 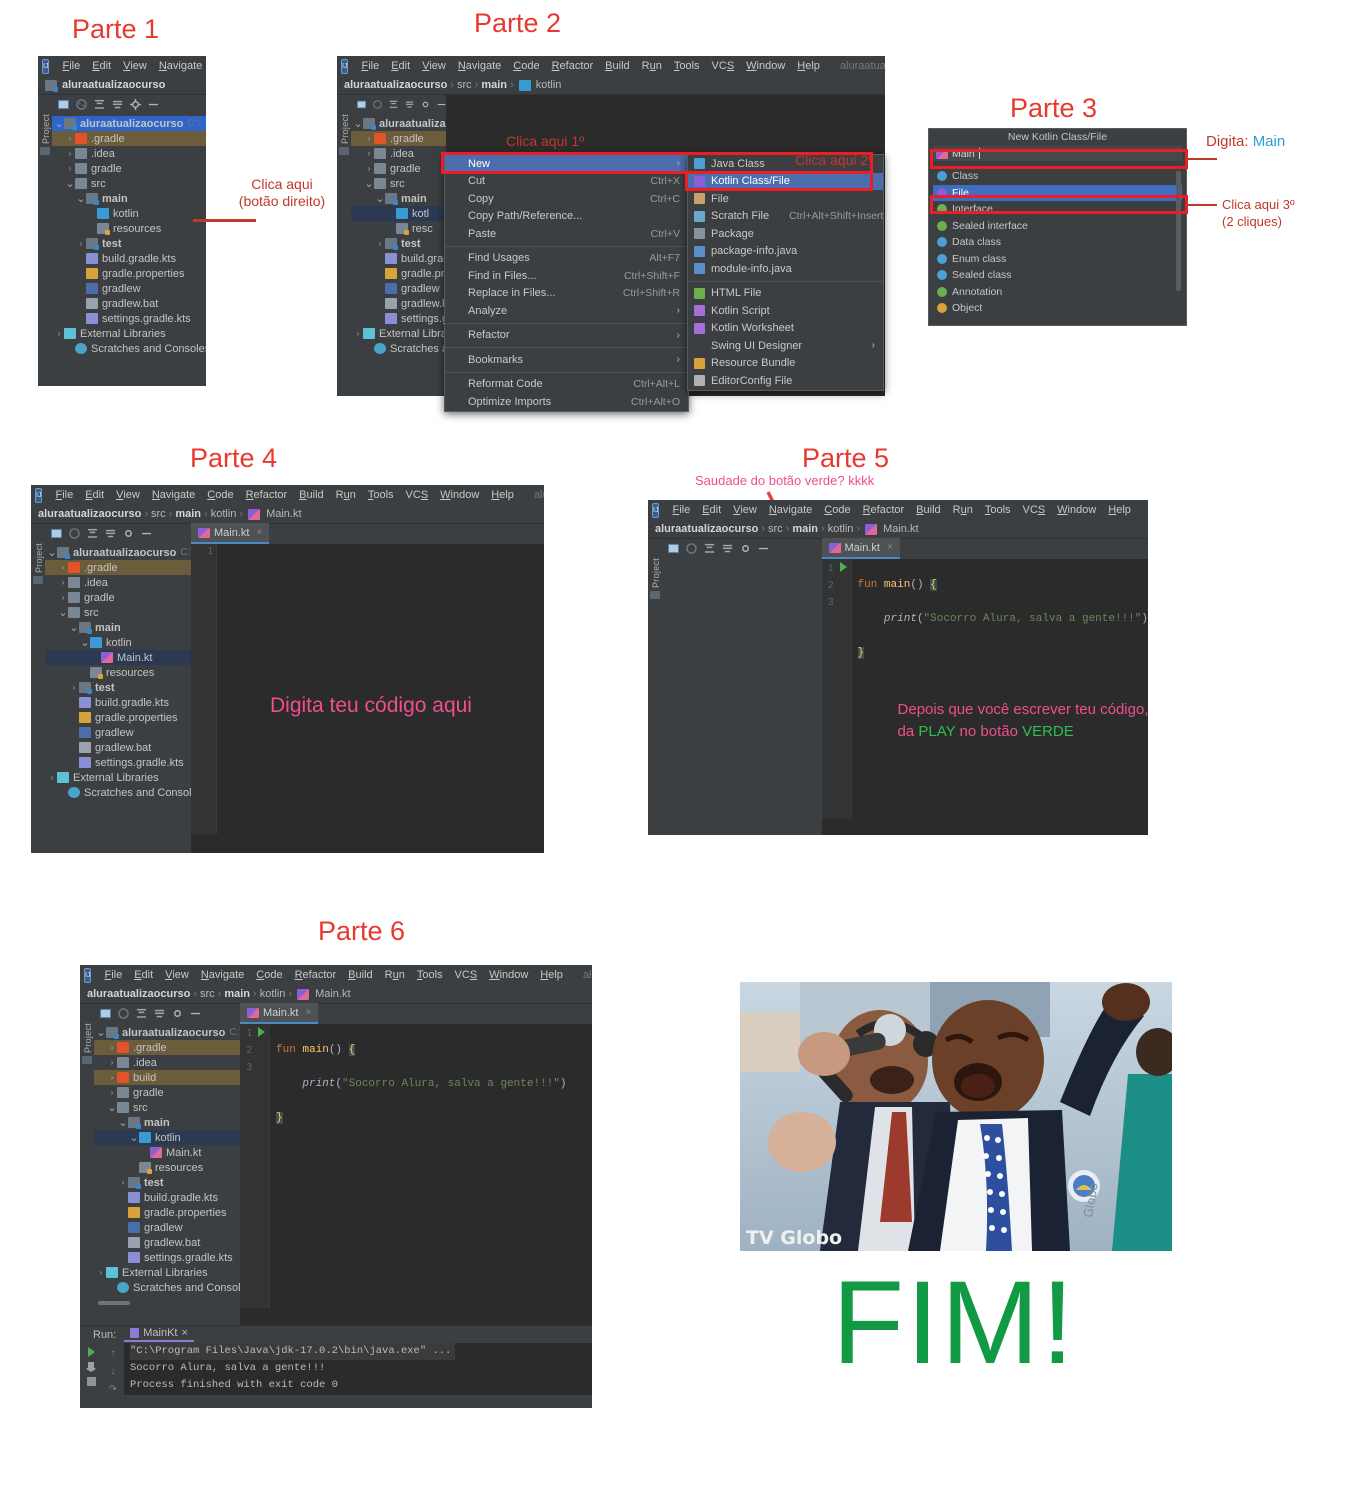 What do you see at coordinates (526, 66) in the screenshot?
I see `menu-code: Code` at bounding box center [526, 66].